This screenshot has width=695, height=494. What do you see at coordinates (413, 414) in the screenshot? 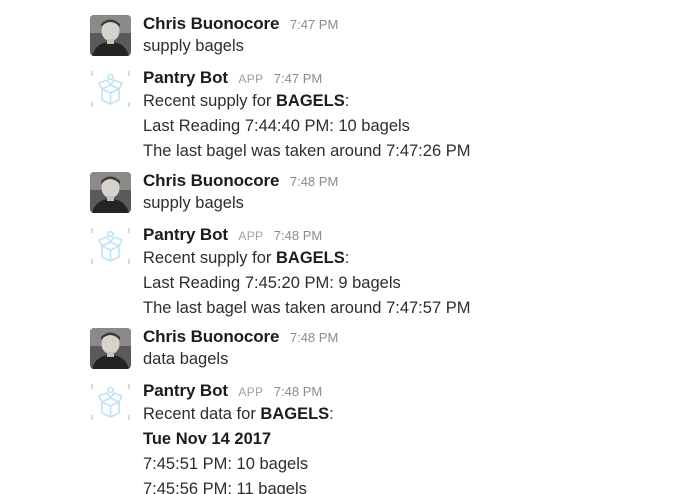
I see `message-line: Recent data for BAGELS:` at bounding box center [413, 414].